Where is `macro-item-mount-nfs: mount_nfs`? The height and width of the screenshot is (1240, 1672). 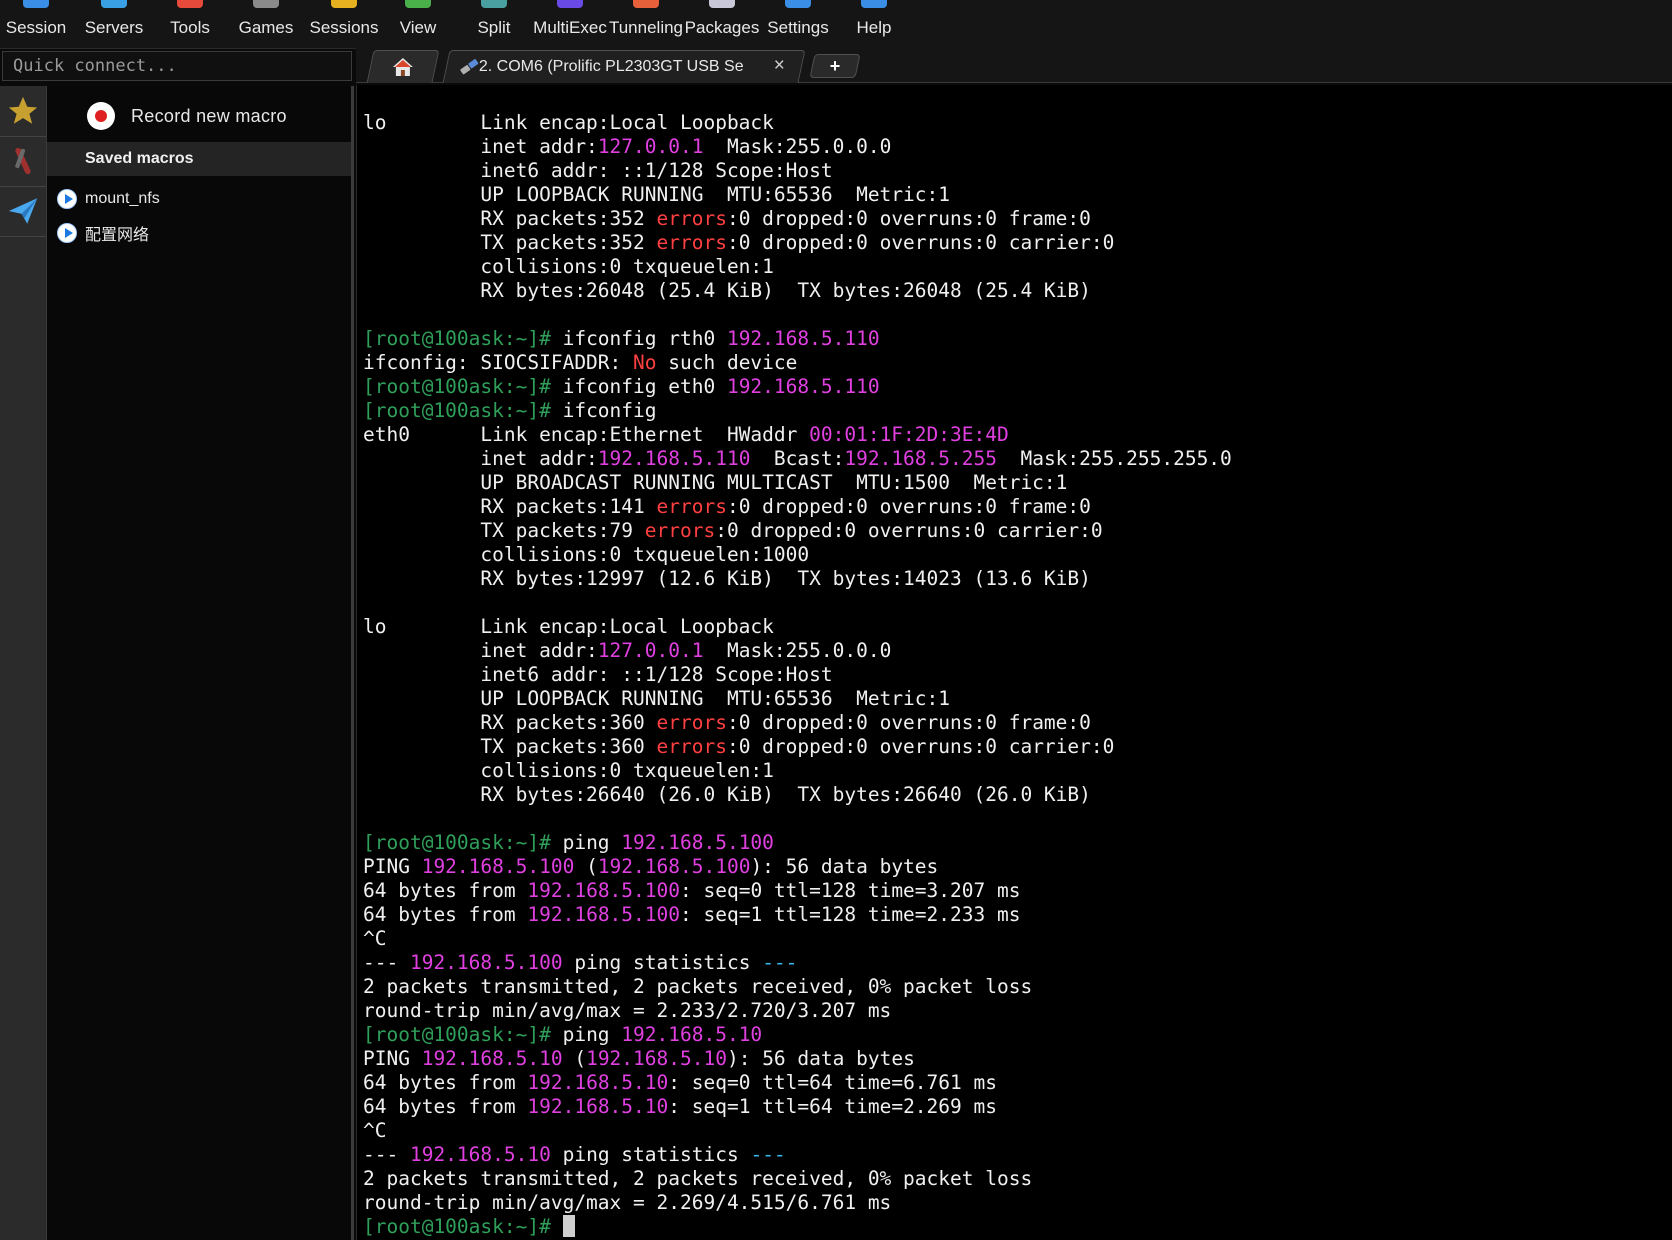 macro-item-mount-nfs: mount_nfs is located at coordinates (108, 199).